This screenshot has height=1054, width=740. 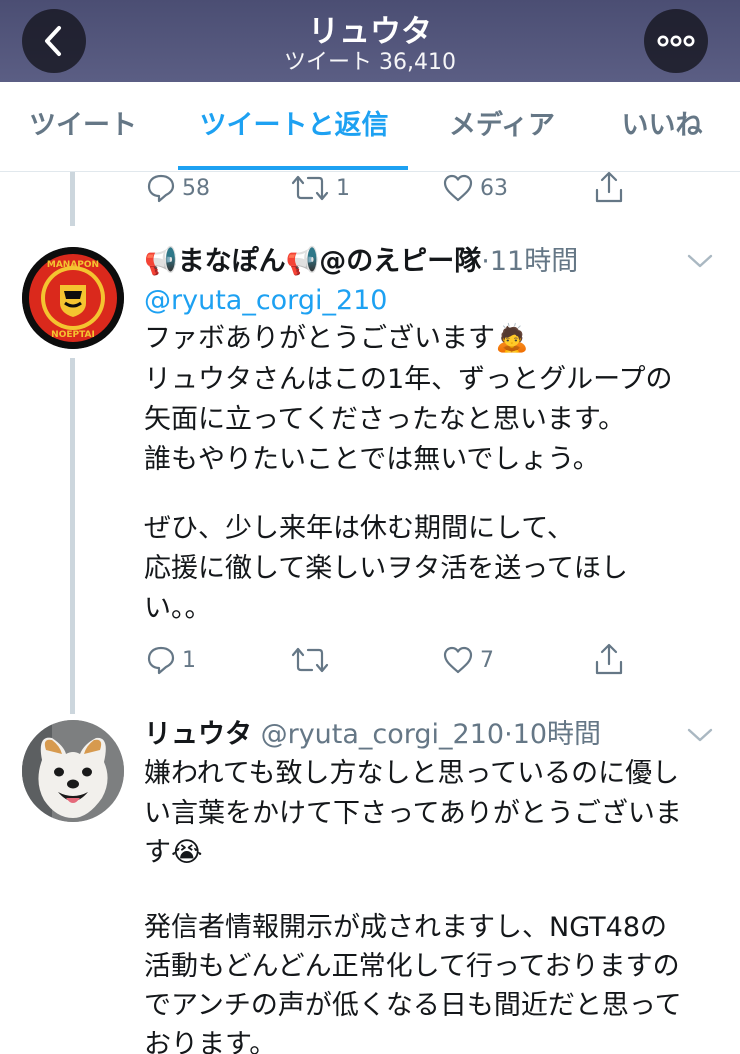 I want to click on retweet-button: 1, so click(x=320, y=188).